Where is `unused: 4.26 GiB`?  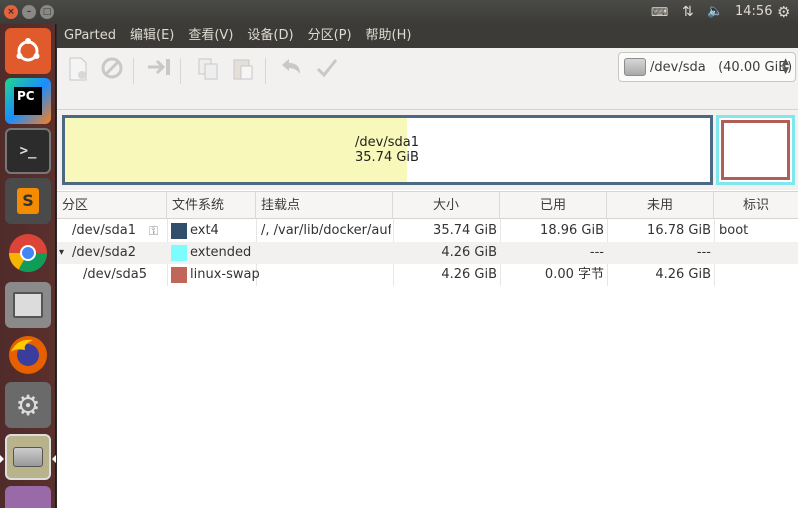
unused: 4.26 GiB is located at coordinates (683, 274).